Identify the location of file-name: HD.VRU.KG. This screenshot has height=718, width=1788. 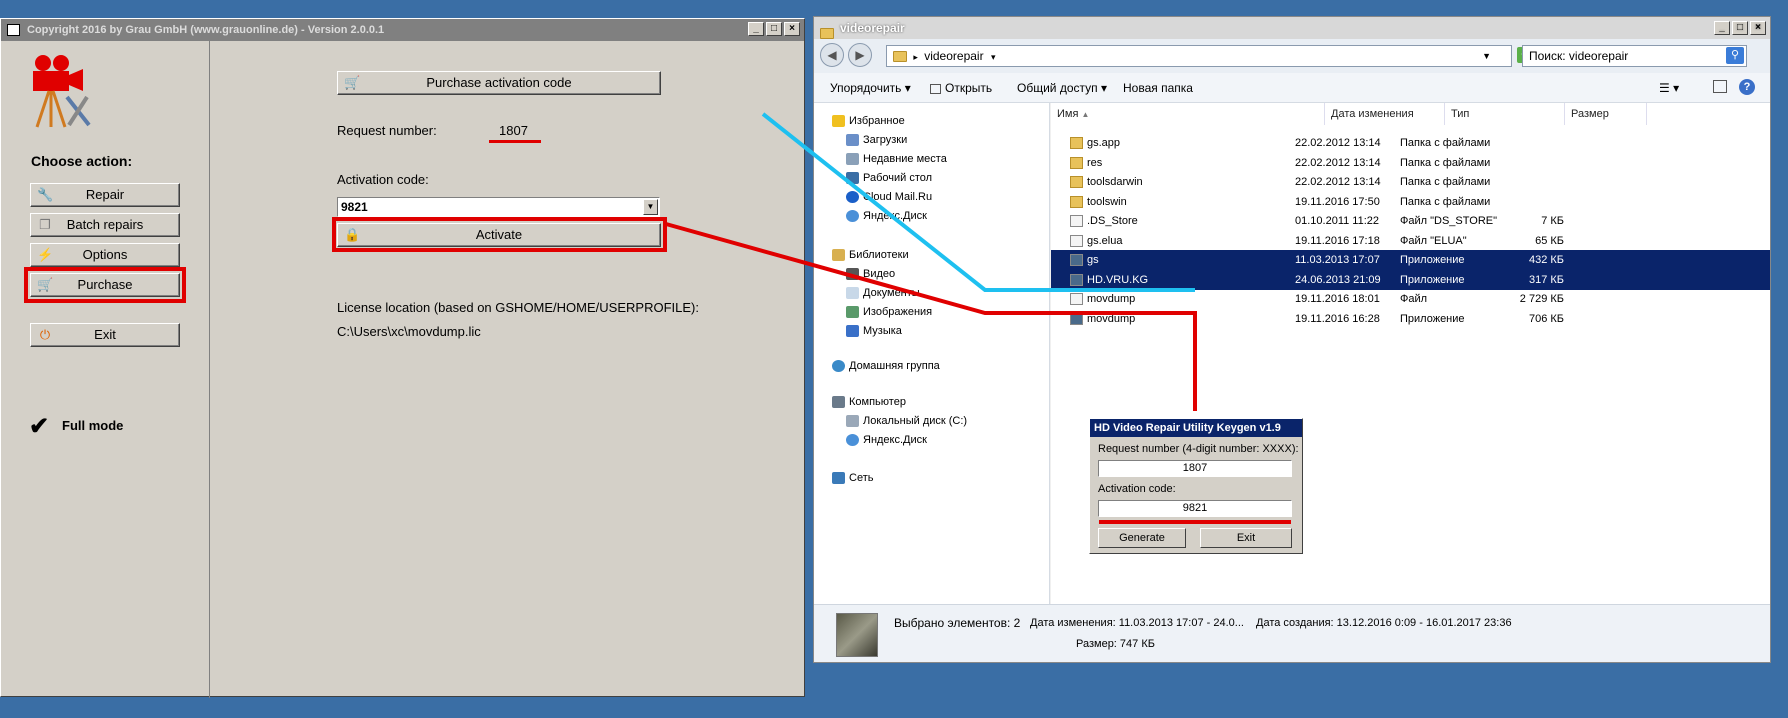
(1118, 279).